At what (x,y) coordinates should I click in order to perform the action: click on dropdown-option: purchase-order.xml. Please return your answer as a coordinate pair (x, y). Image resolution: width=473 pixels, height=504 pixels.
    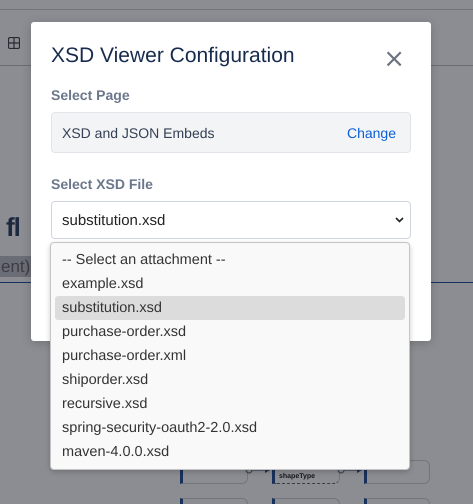
    Looking at the image, I should click on (230, 356).